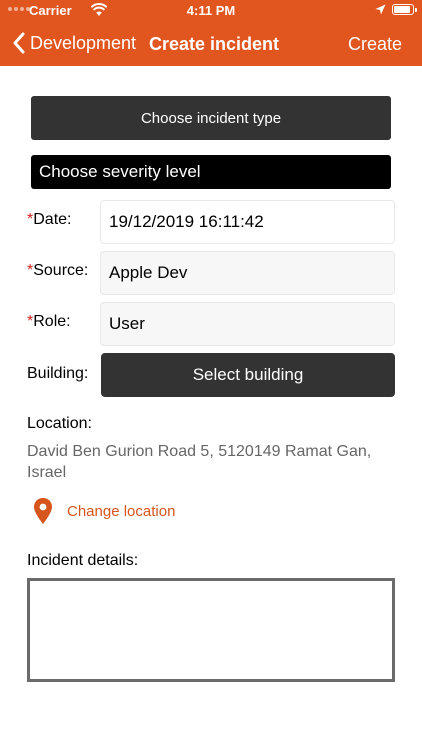 Image resolution: width=422 pixels, height=750 pixels. What do you see at coordinates (380, 9) in the screenshot?
I see `location-arrow-icon` at bounding box center [380, 9].